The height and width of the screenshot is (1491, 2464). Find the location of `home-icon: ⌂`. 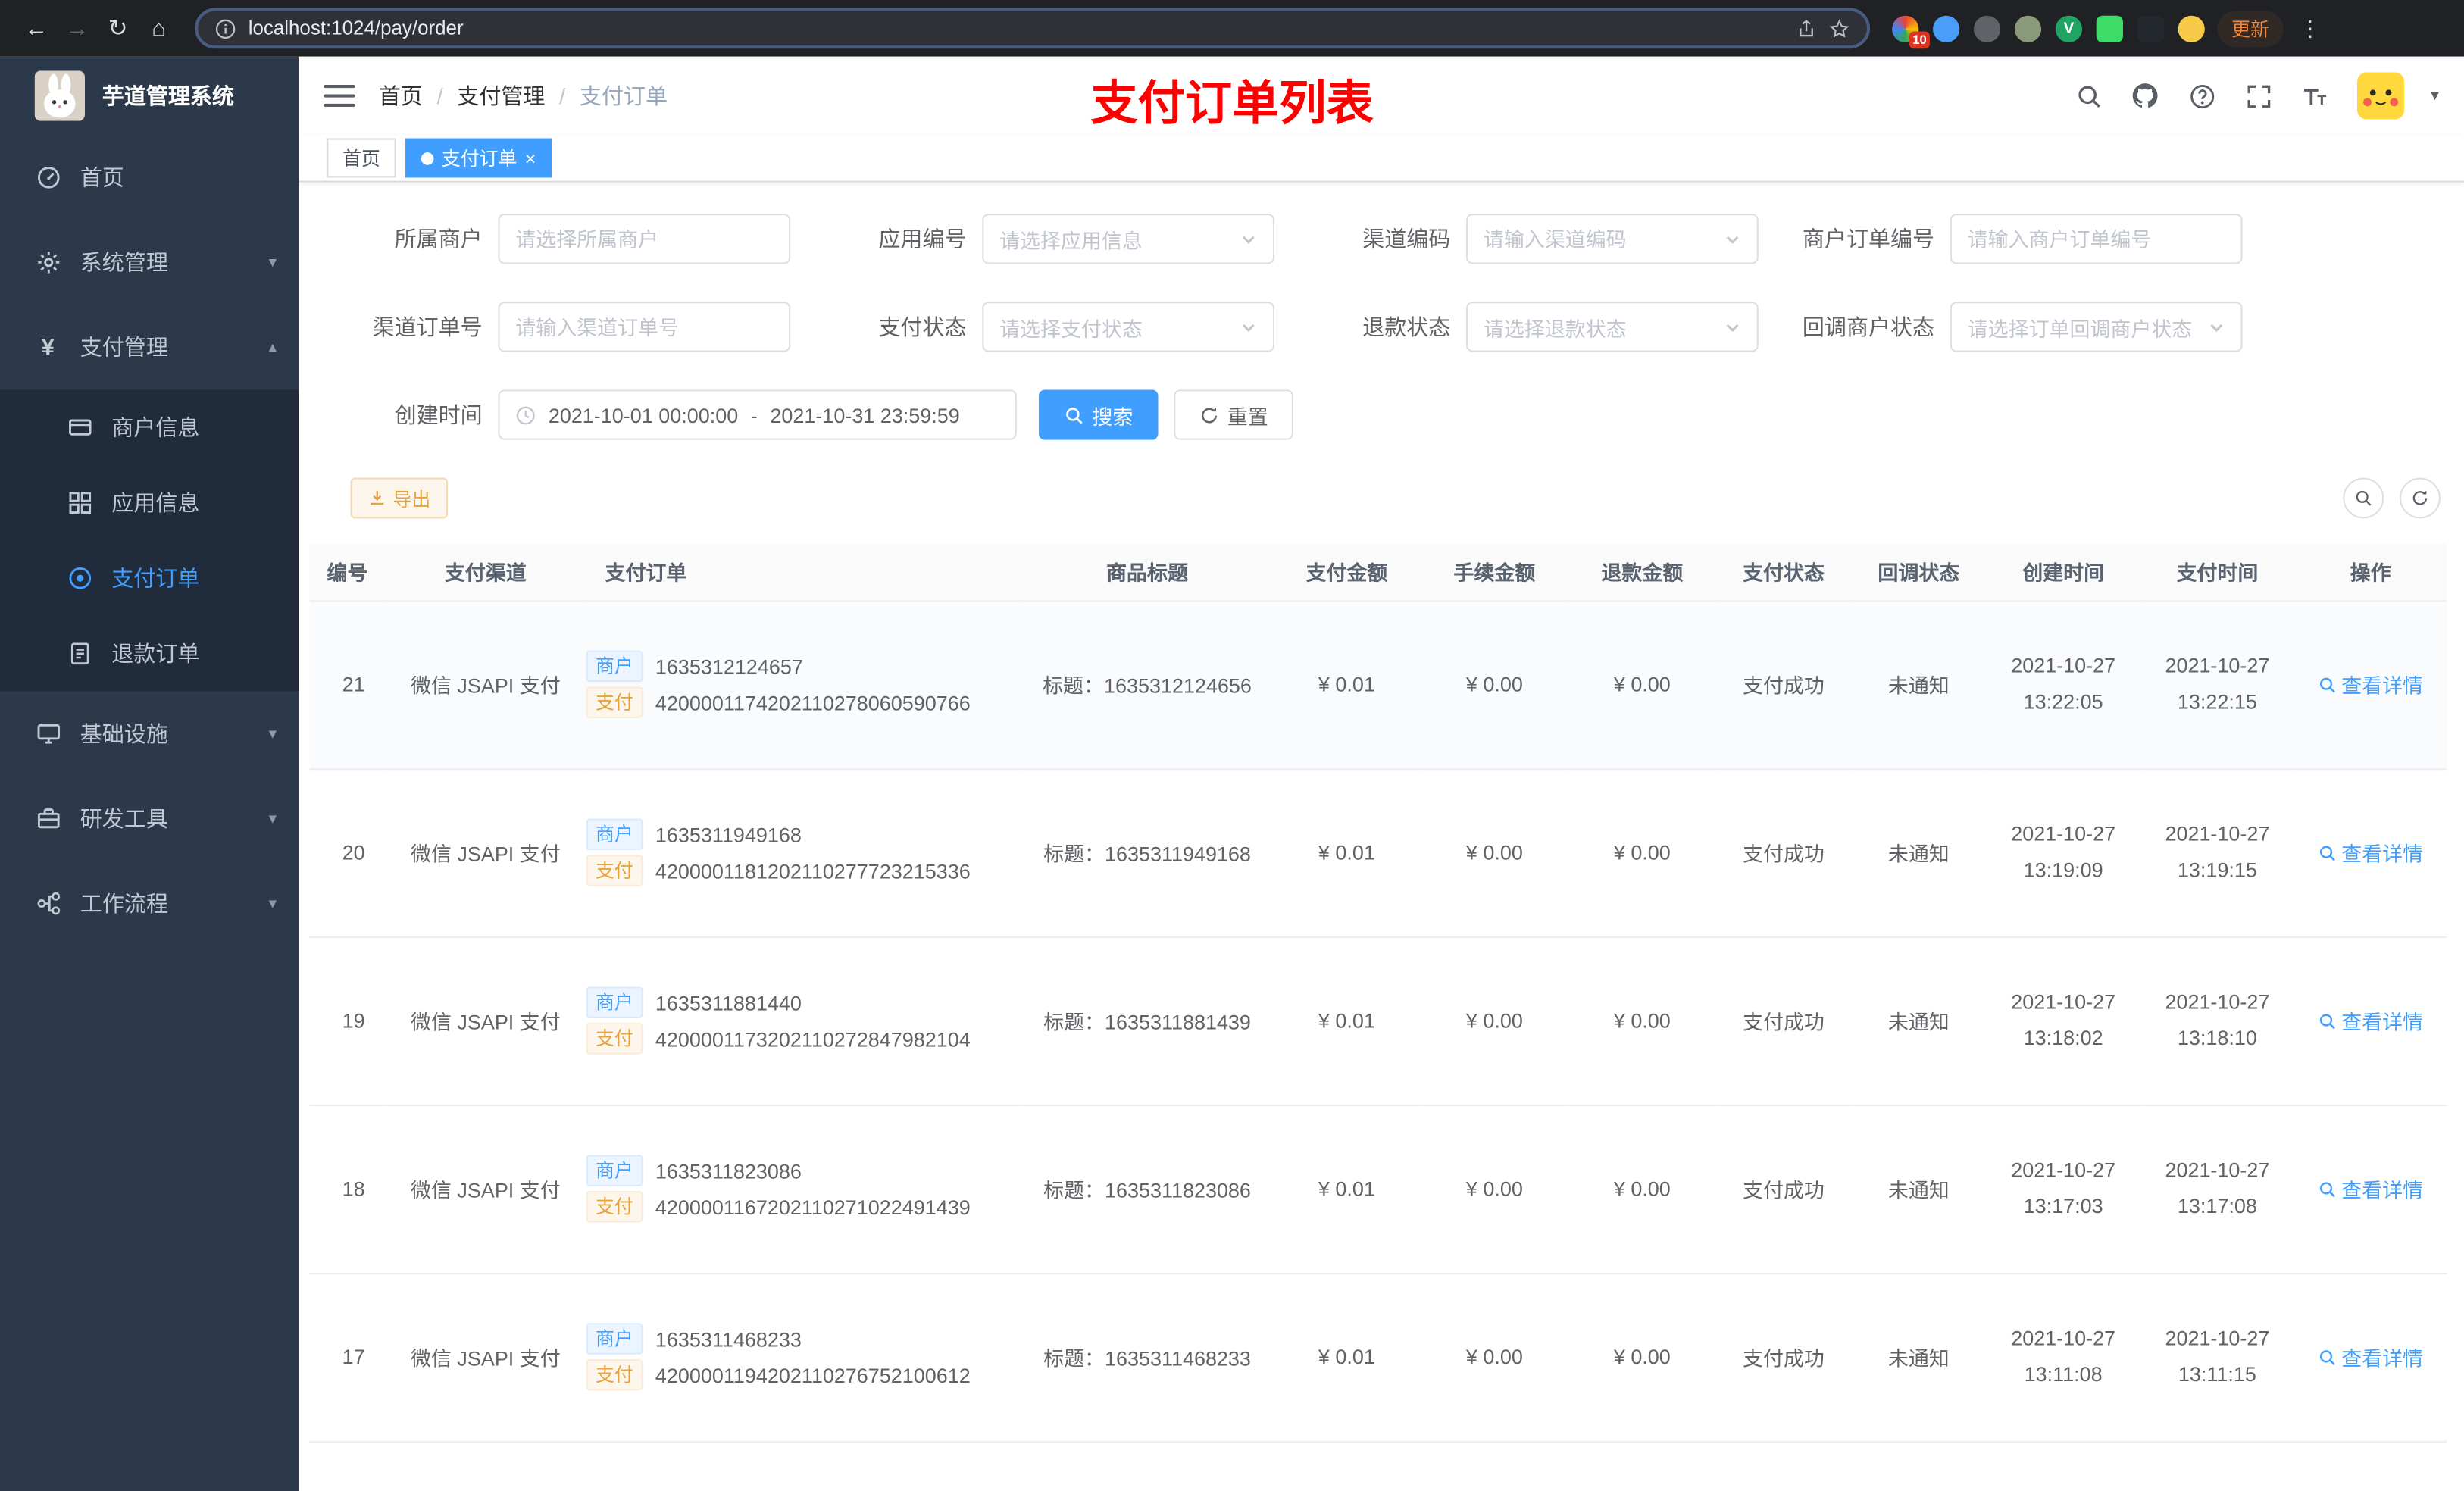

home-icon: ⌂ is located at coordinates (159, 28).